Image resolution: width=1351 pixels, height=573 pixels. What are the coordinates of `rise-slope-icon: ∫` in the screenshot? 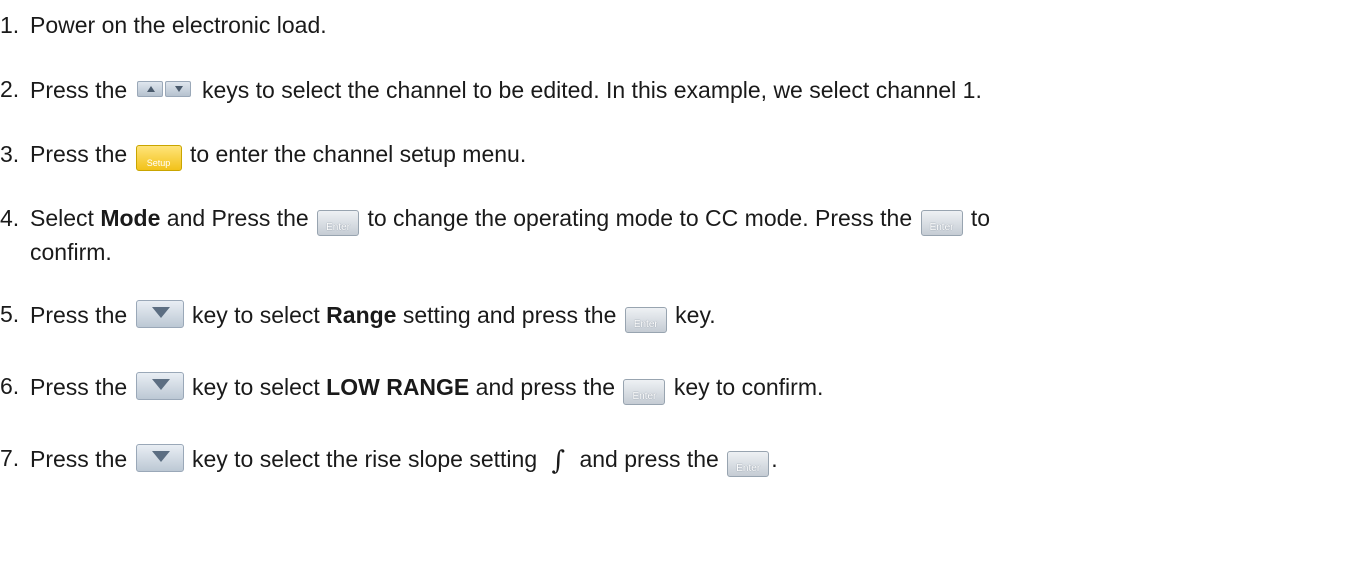 It's located at (558, 461).